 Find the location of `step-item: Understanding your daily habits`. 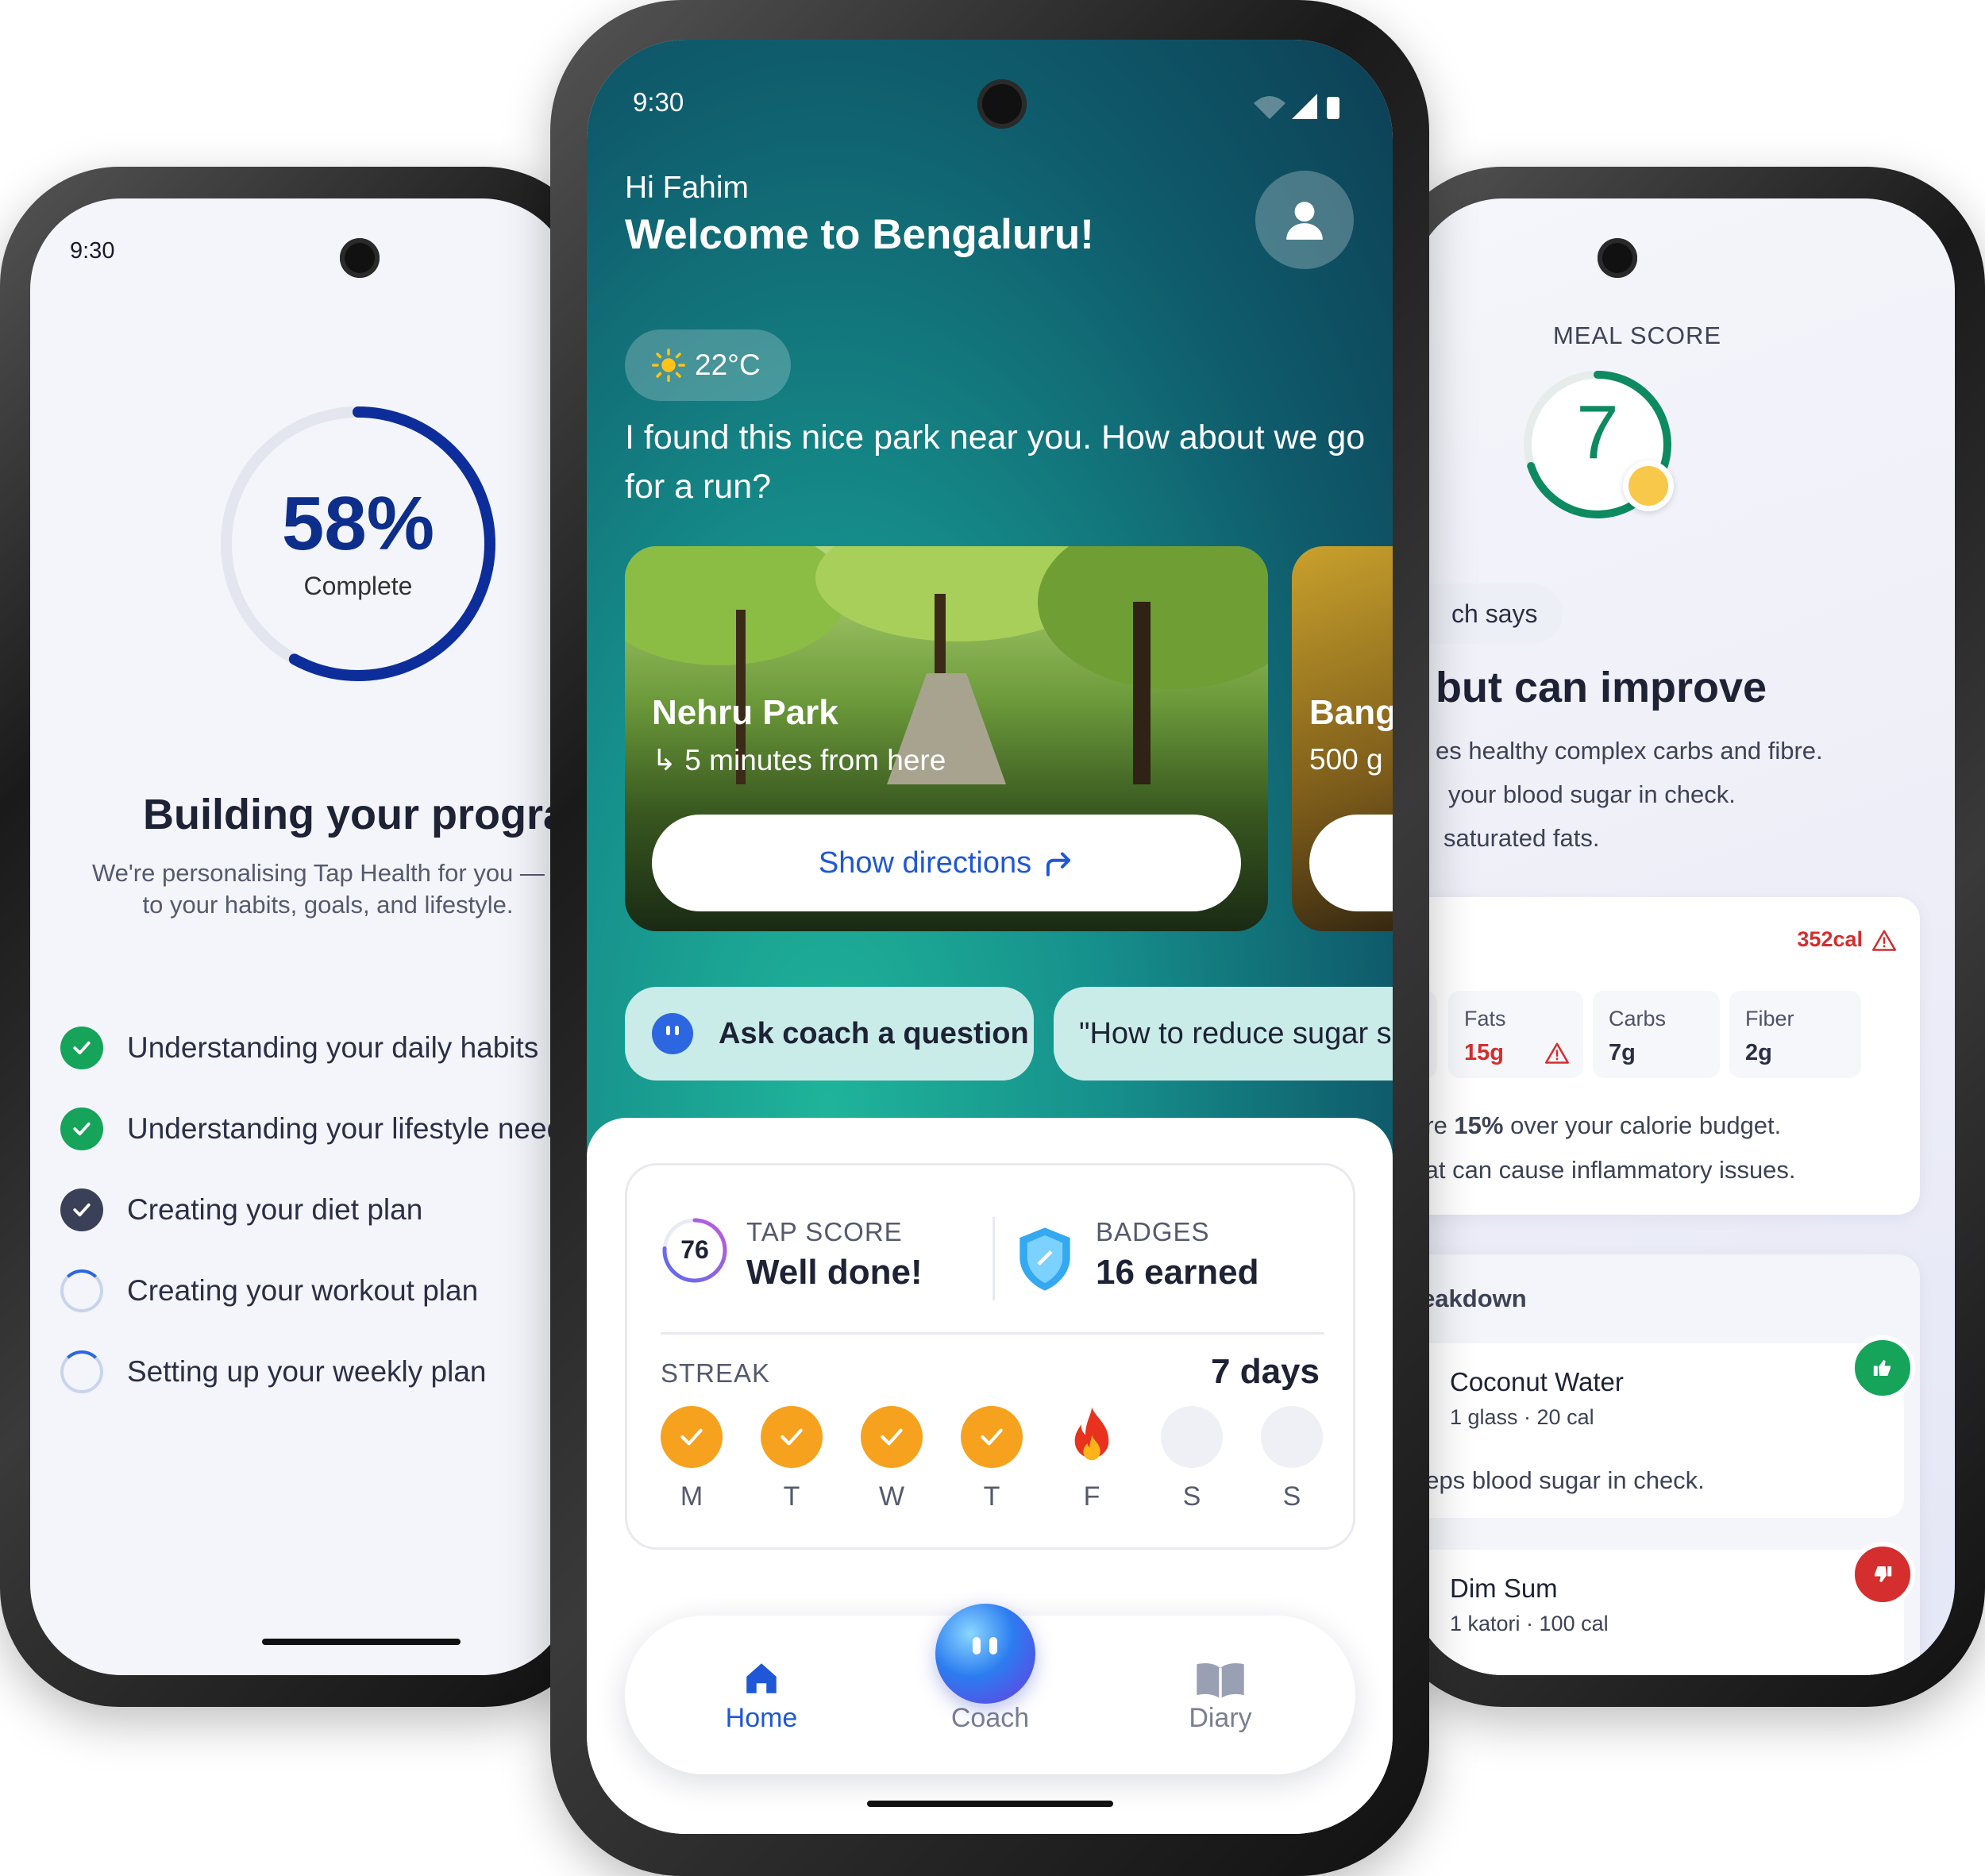

step-item: Understanding your daily habits is located at coordinates (299, 1048).